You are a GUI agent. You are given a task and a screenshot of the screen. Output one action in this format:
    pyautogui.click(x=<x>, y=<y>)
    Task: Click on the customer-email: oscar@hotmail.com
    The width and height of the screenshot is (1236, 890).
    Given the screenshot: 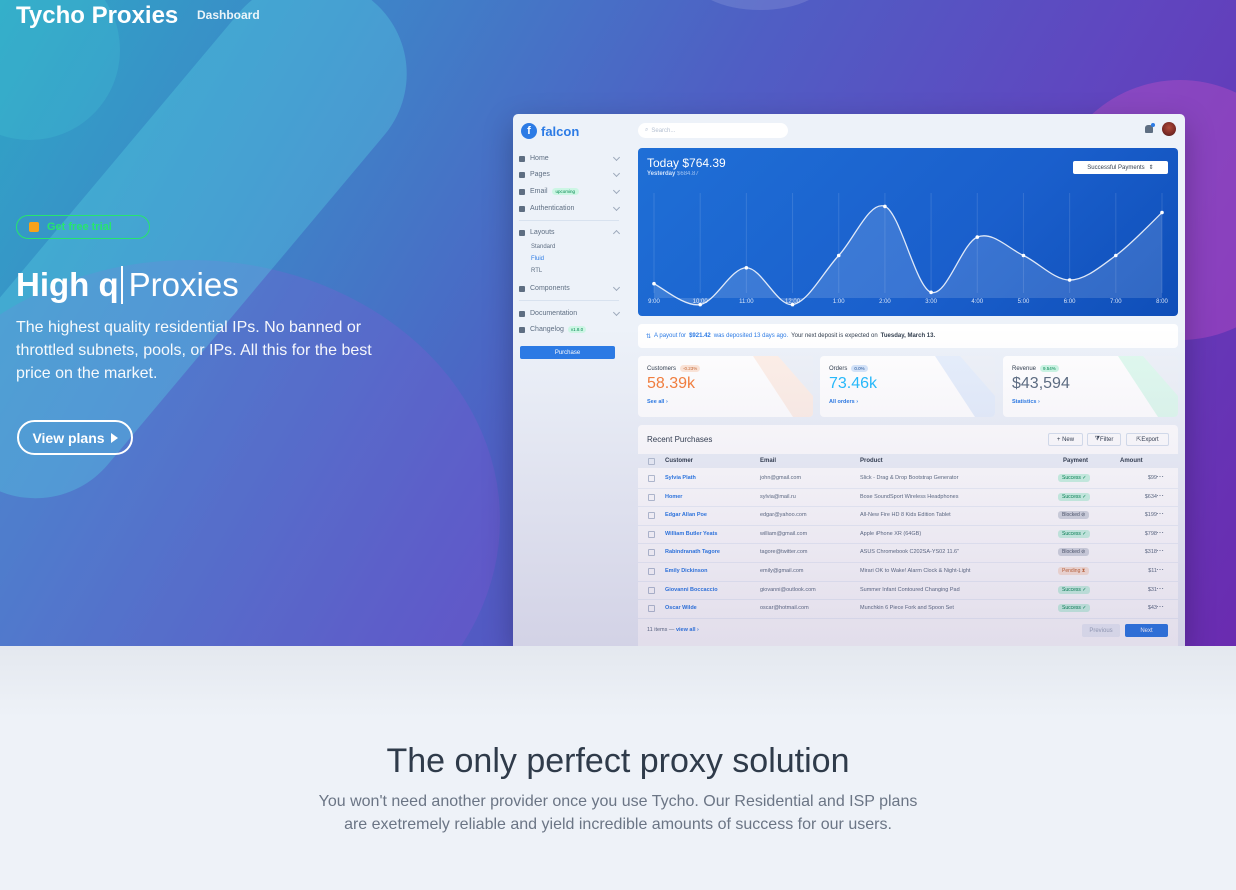 What is the action you would take?
    pyautogui.click(x=784, y=608)
    